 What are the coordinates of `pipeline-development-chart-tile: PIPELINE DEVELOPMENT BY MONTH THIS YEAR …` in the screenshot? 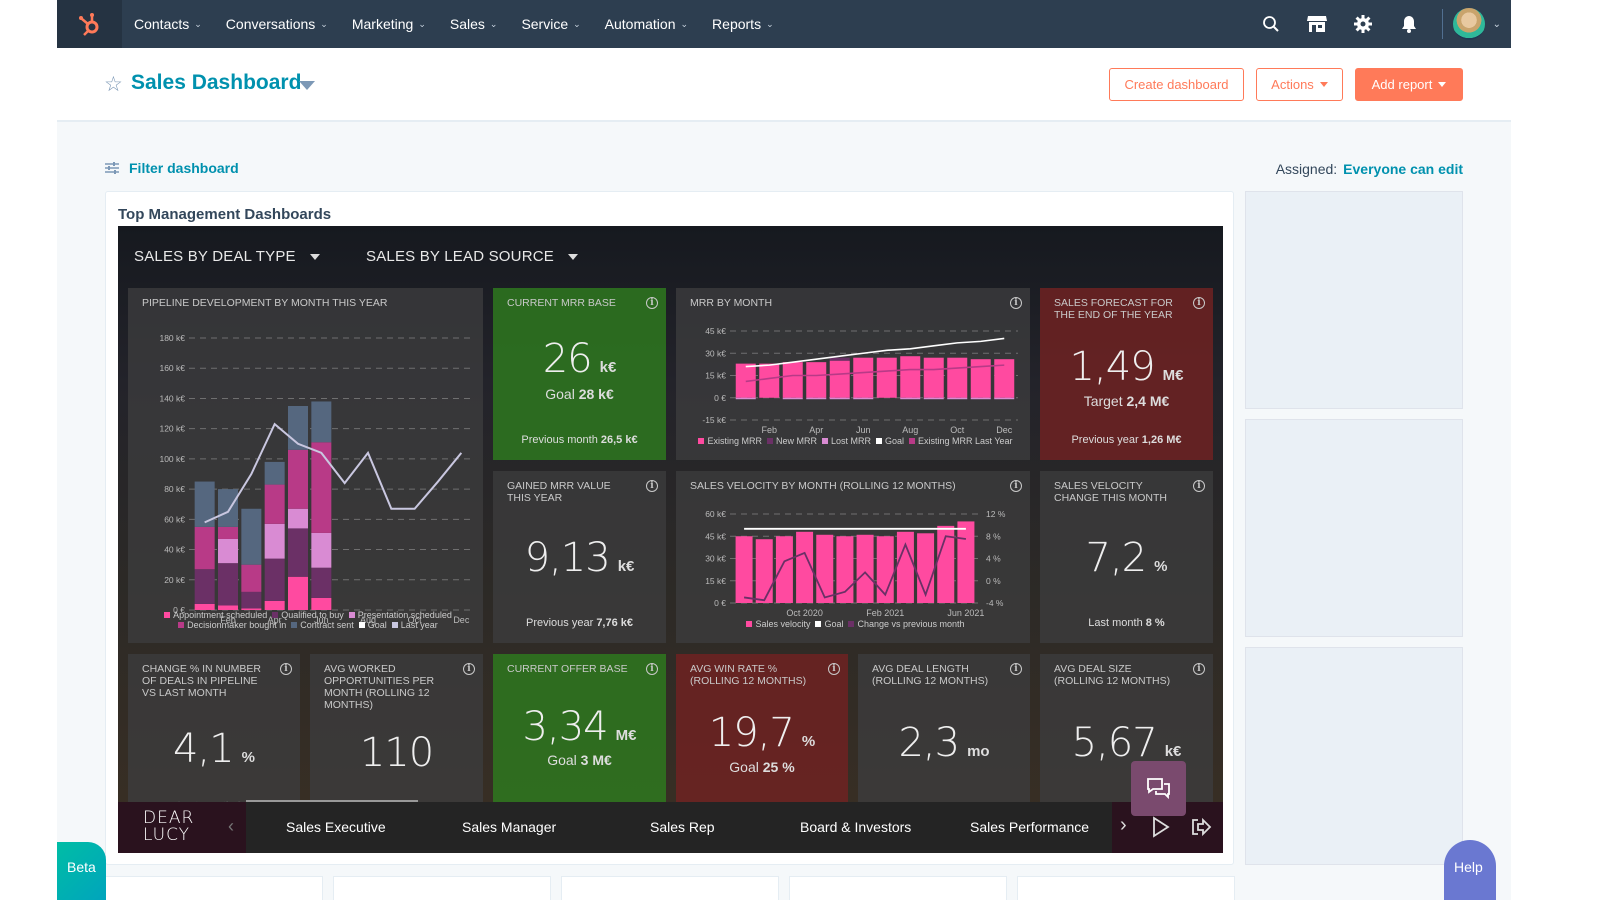 It's located at (305, 465).